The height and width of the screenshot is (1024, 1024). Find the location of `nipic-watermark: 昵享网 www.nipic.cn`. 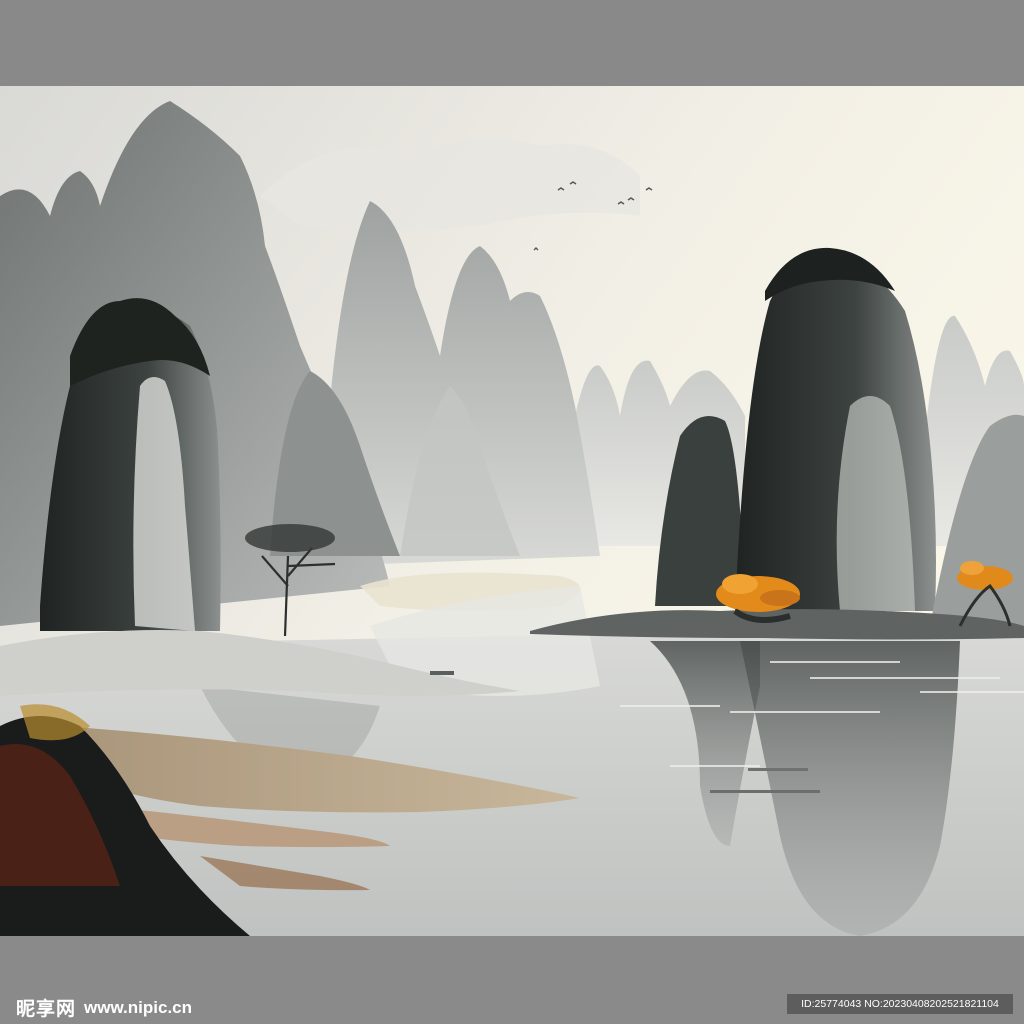

nipic-watermark: 昵享网 www.nipic.cn is located at coordinates (104, 1007).